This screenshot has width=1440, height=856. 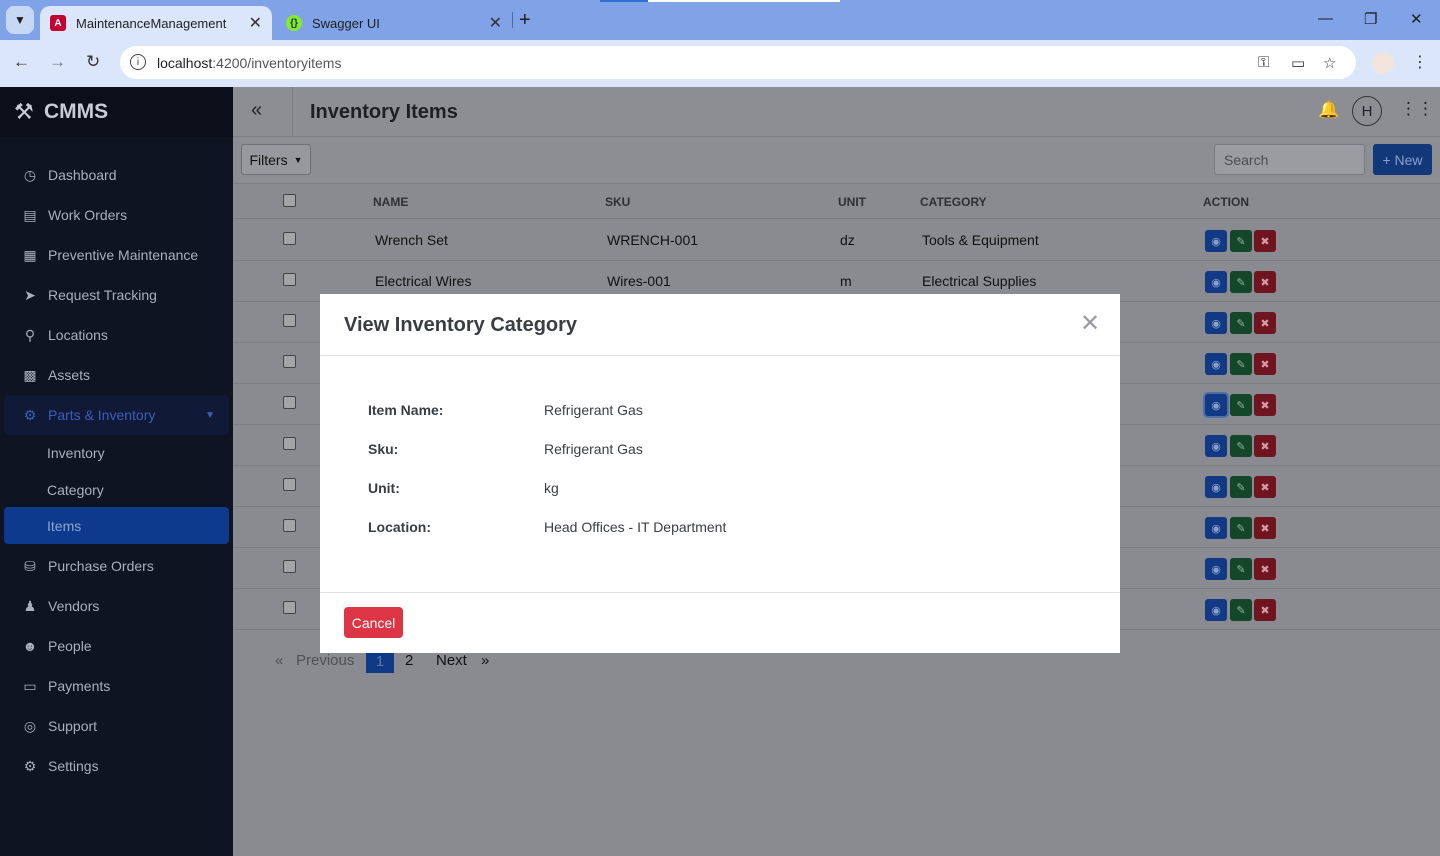 I want to click on key-icon: ⚿, so click(x=1263, y=62).